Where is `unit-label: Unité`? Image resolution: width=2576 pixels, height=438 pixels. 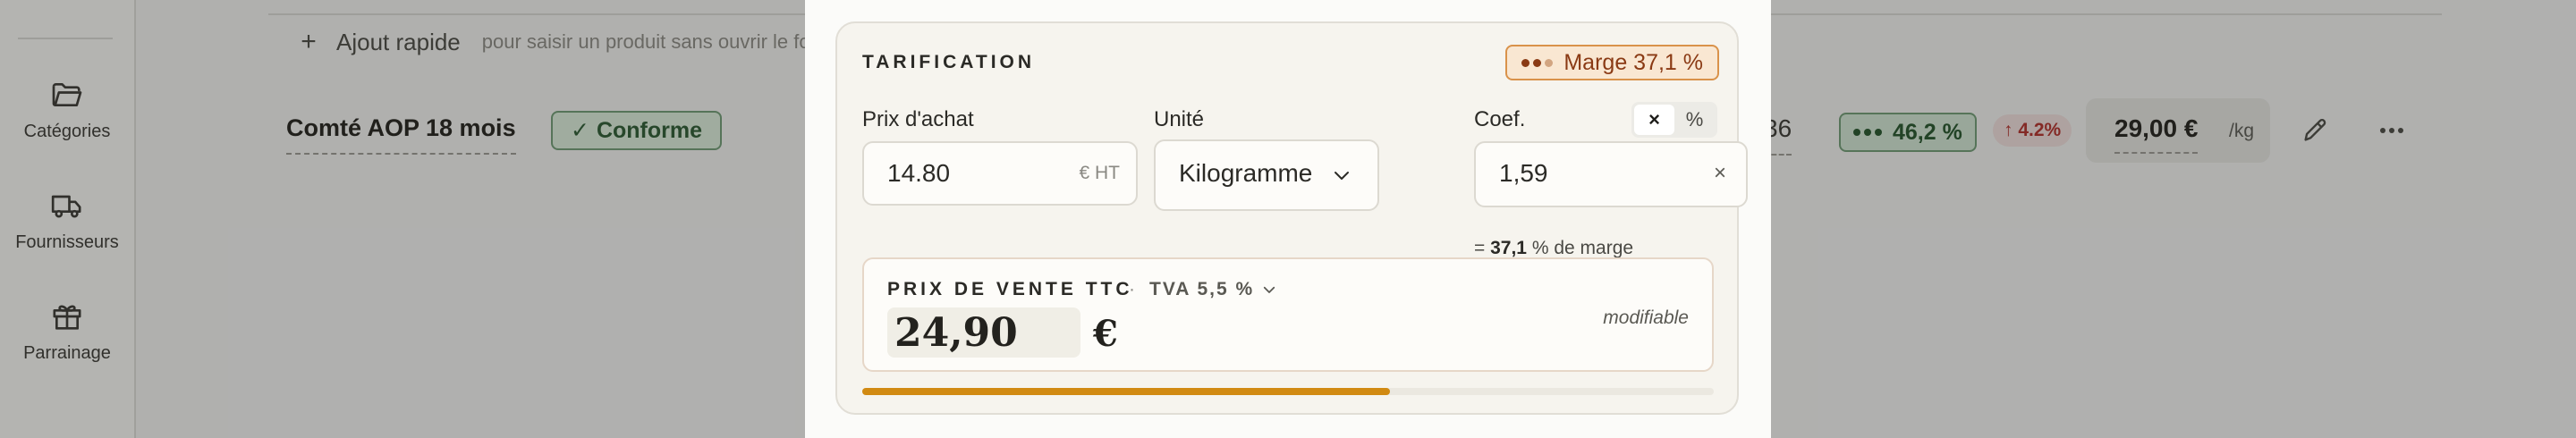
unit-label: Unité is located at coordinates (1179, 119).